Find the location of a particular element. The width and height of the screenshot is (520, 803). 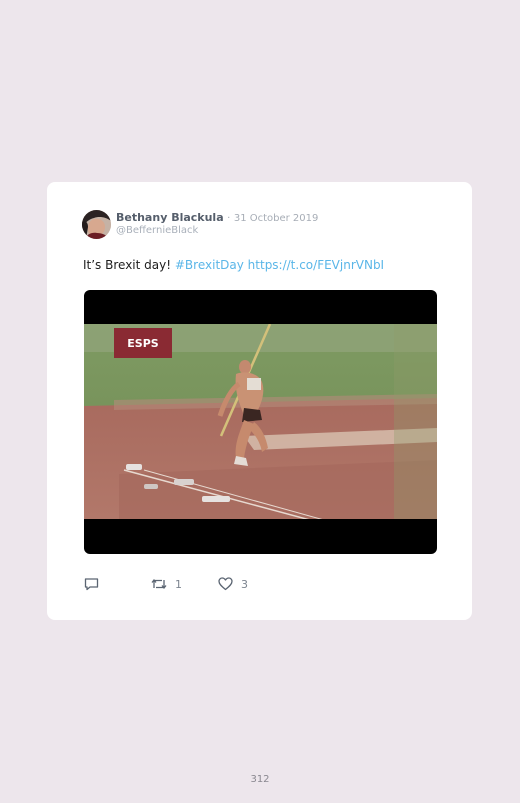

avatar is located at coordinates (96, 224).